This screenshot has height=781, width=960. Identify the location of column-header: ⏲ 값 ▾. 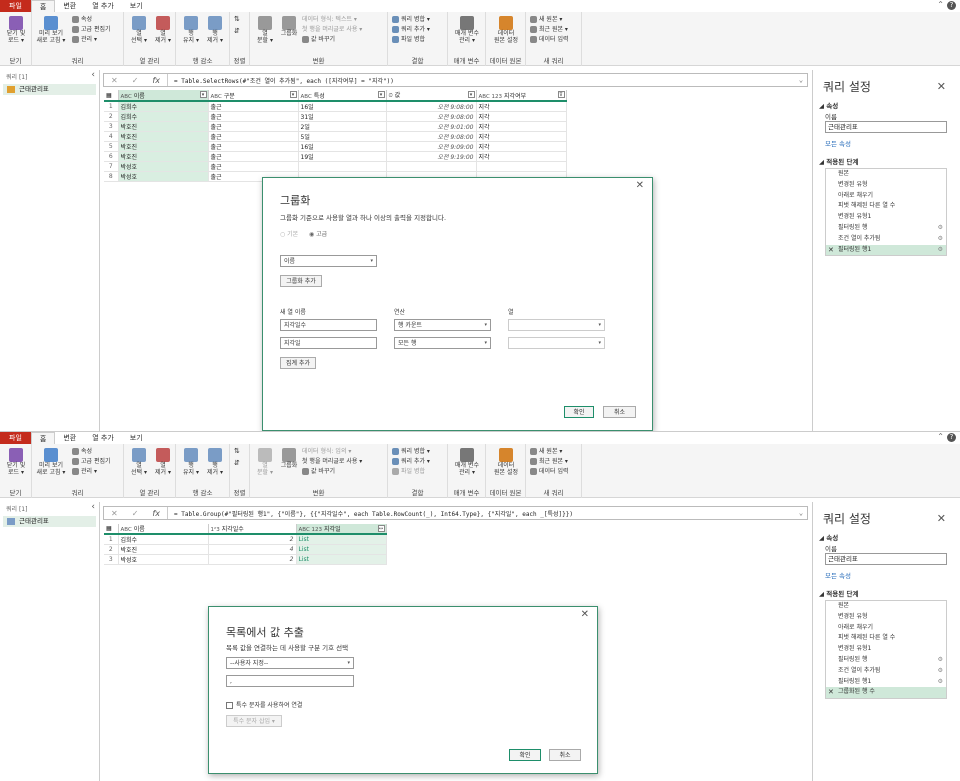
(431, 96).